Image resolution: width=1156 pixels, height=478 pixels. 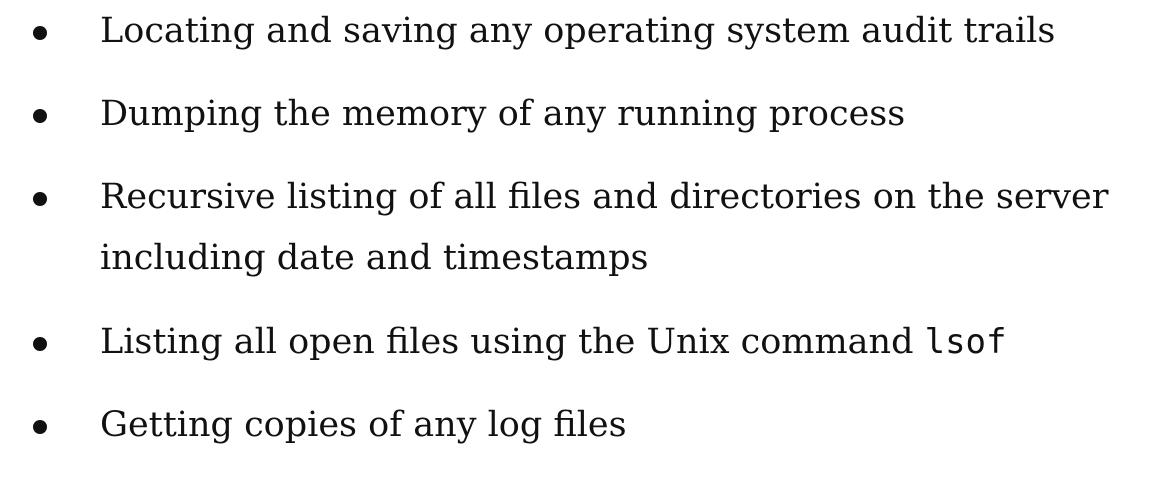 What do you see at coordinates (965, 342) in the screenshot?
I see `lsof-command: lsof` at bounding box center [965, 342].